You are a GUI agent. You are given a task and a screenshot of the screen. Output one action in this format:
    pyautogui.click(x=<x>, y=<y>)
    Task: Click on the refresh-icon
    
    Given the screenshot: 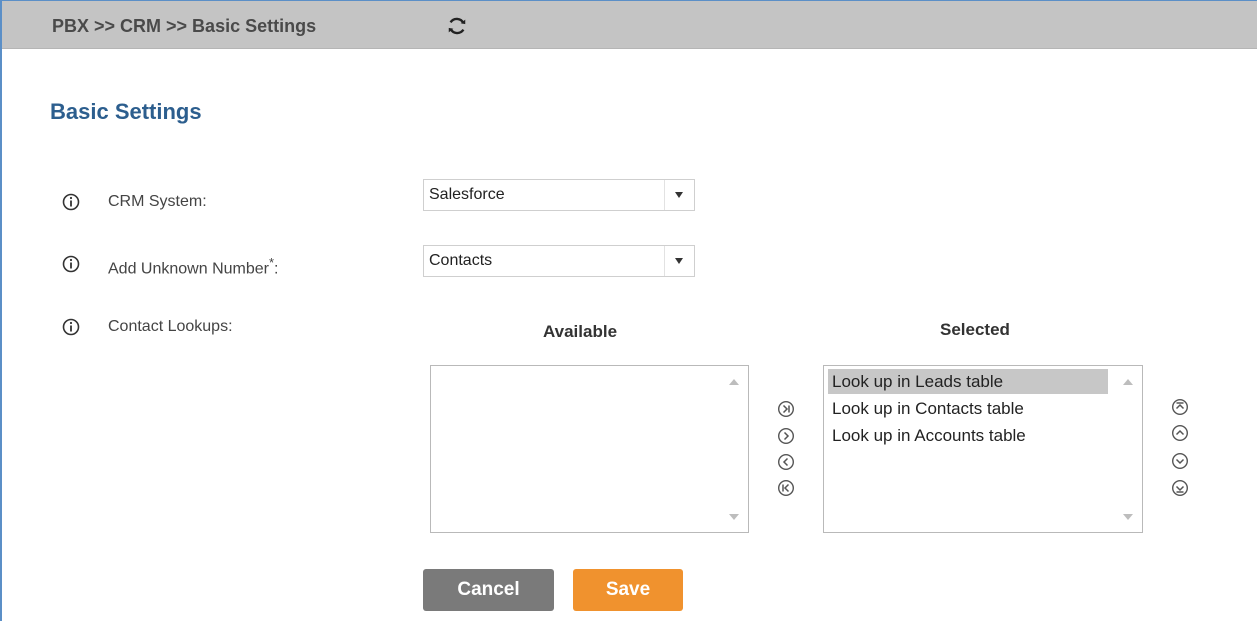 What is the action you would take?
    pyautogui.click(x=457, y=26)
    